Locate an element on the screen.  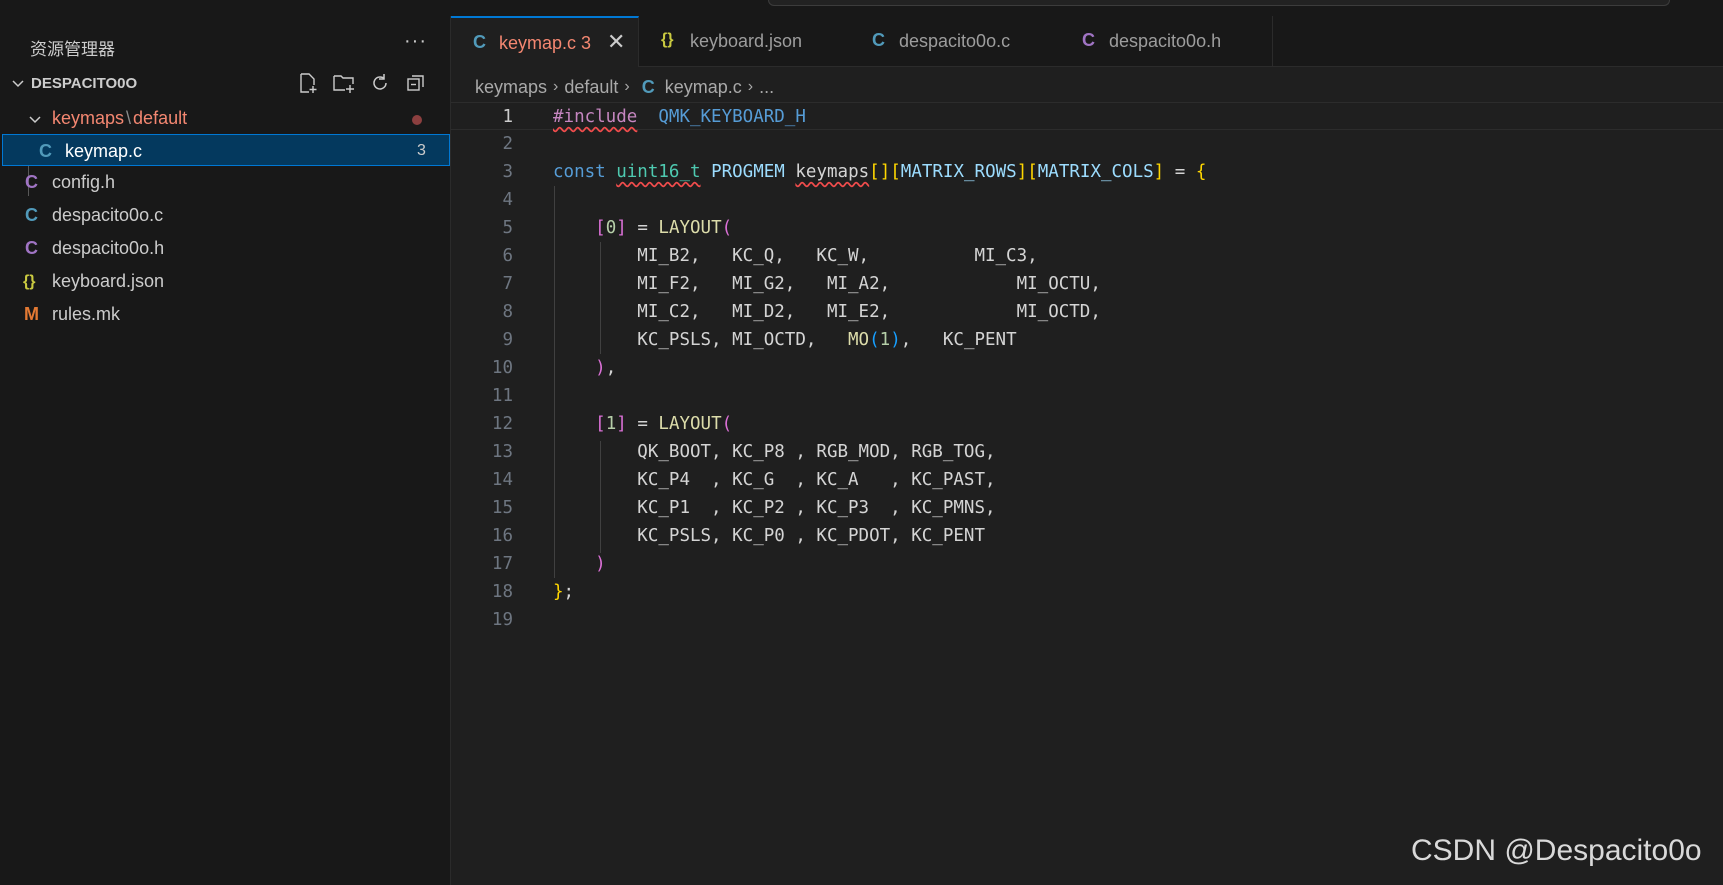
code-line-4: 4 is located at coordinates (1087, 200).